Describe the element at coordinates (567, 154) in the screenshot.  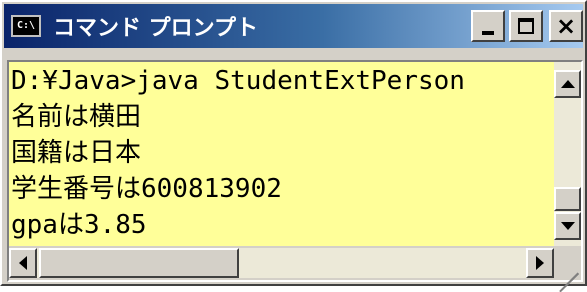
I see `vertical-scrollbar` at that location.